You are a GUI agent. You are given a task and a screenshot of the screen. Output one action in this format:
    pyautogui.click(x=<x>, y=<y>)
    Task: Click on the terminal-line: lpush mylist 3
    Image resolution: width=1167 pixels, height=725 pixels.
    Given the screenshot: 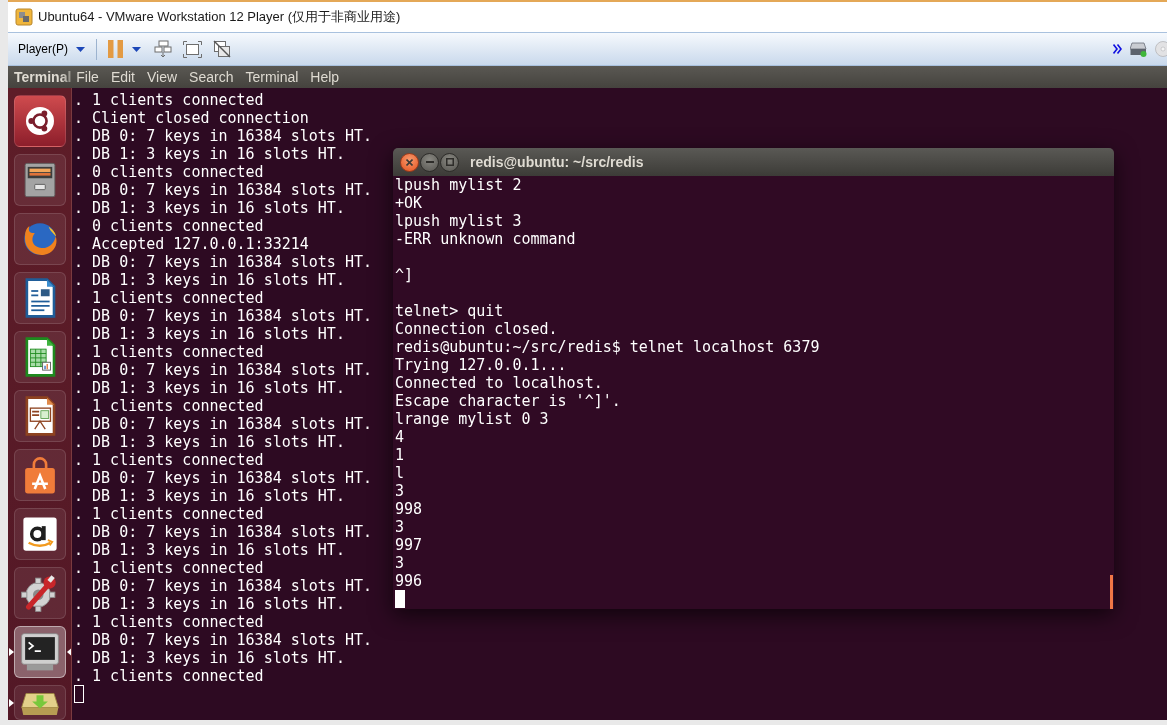 What is the action you would take?
    pyautogui.click(x=458, y=221)
    